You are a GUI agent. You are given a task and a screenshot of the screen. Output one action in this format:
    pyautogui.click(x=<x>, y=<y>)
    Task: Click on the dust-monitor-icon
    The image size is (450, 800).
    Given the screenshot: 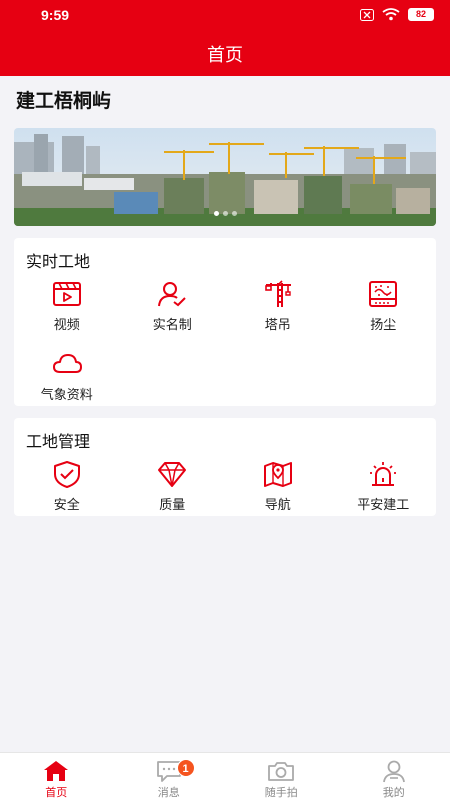 What is the action you would take?
    pyautogui.click(x=383, y=294)
    